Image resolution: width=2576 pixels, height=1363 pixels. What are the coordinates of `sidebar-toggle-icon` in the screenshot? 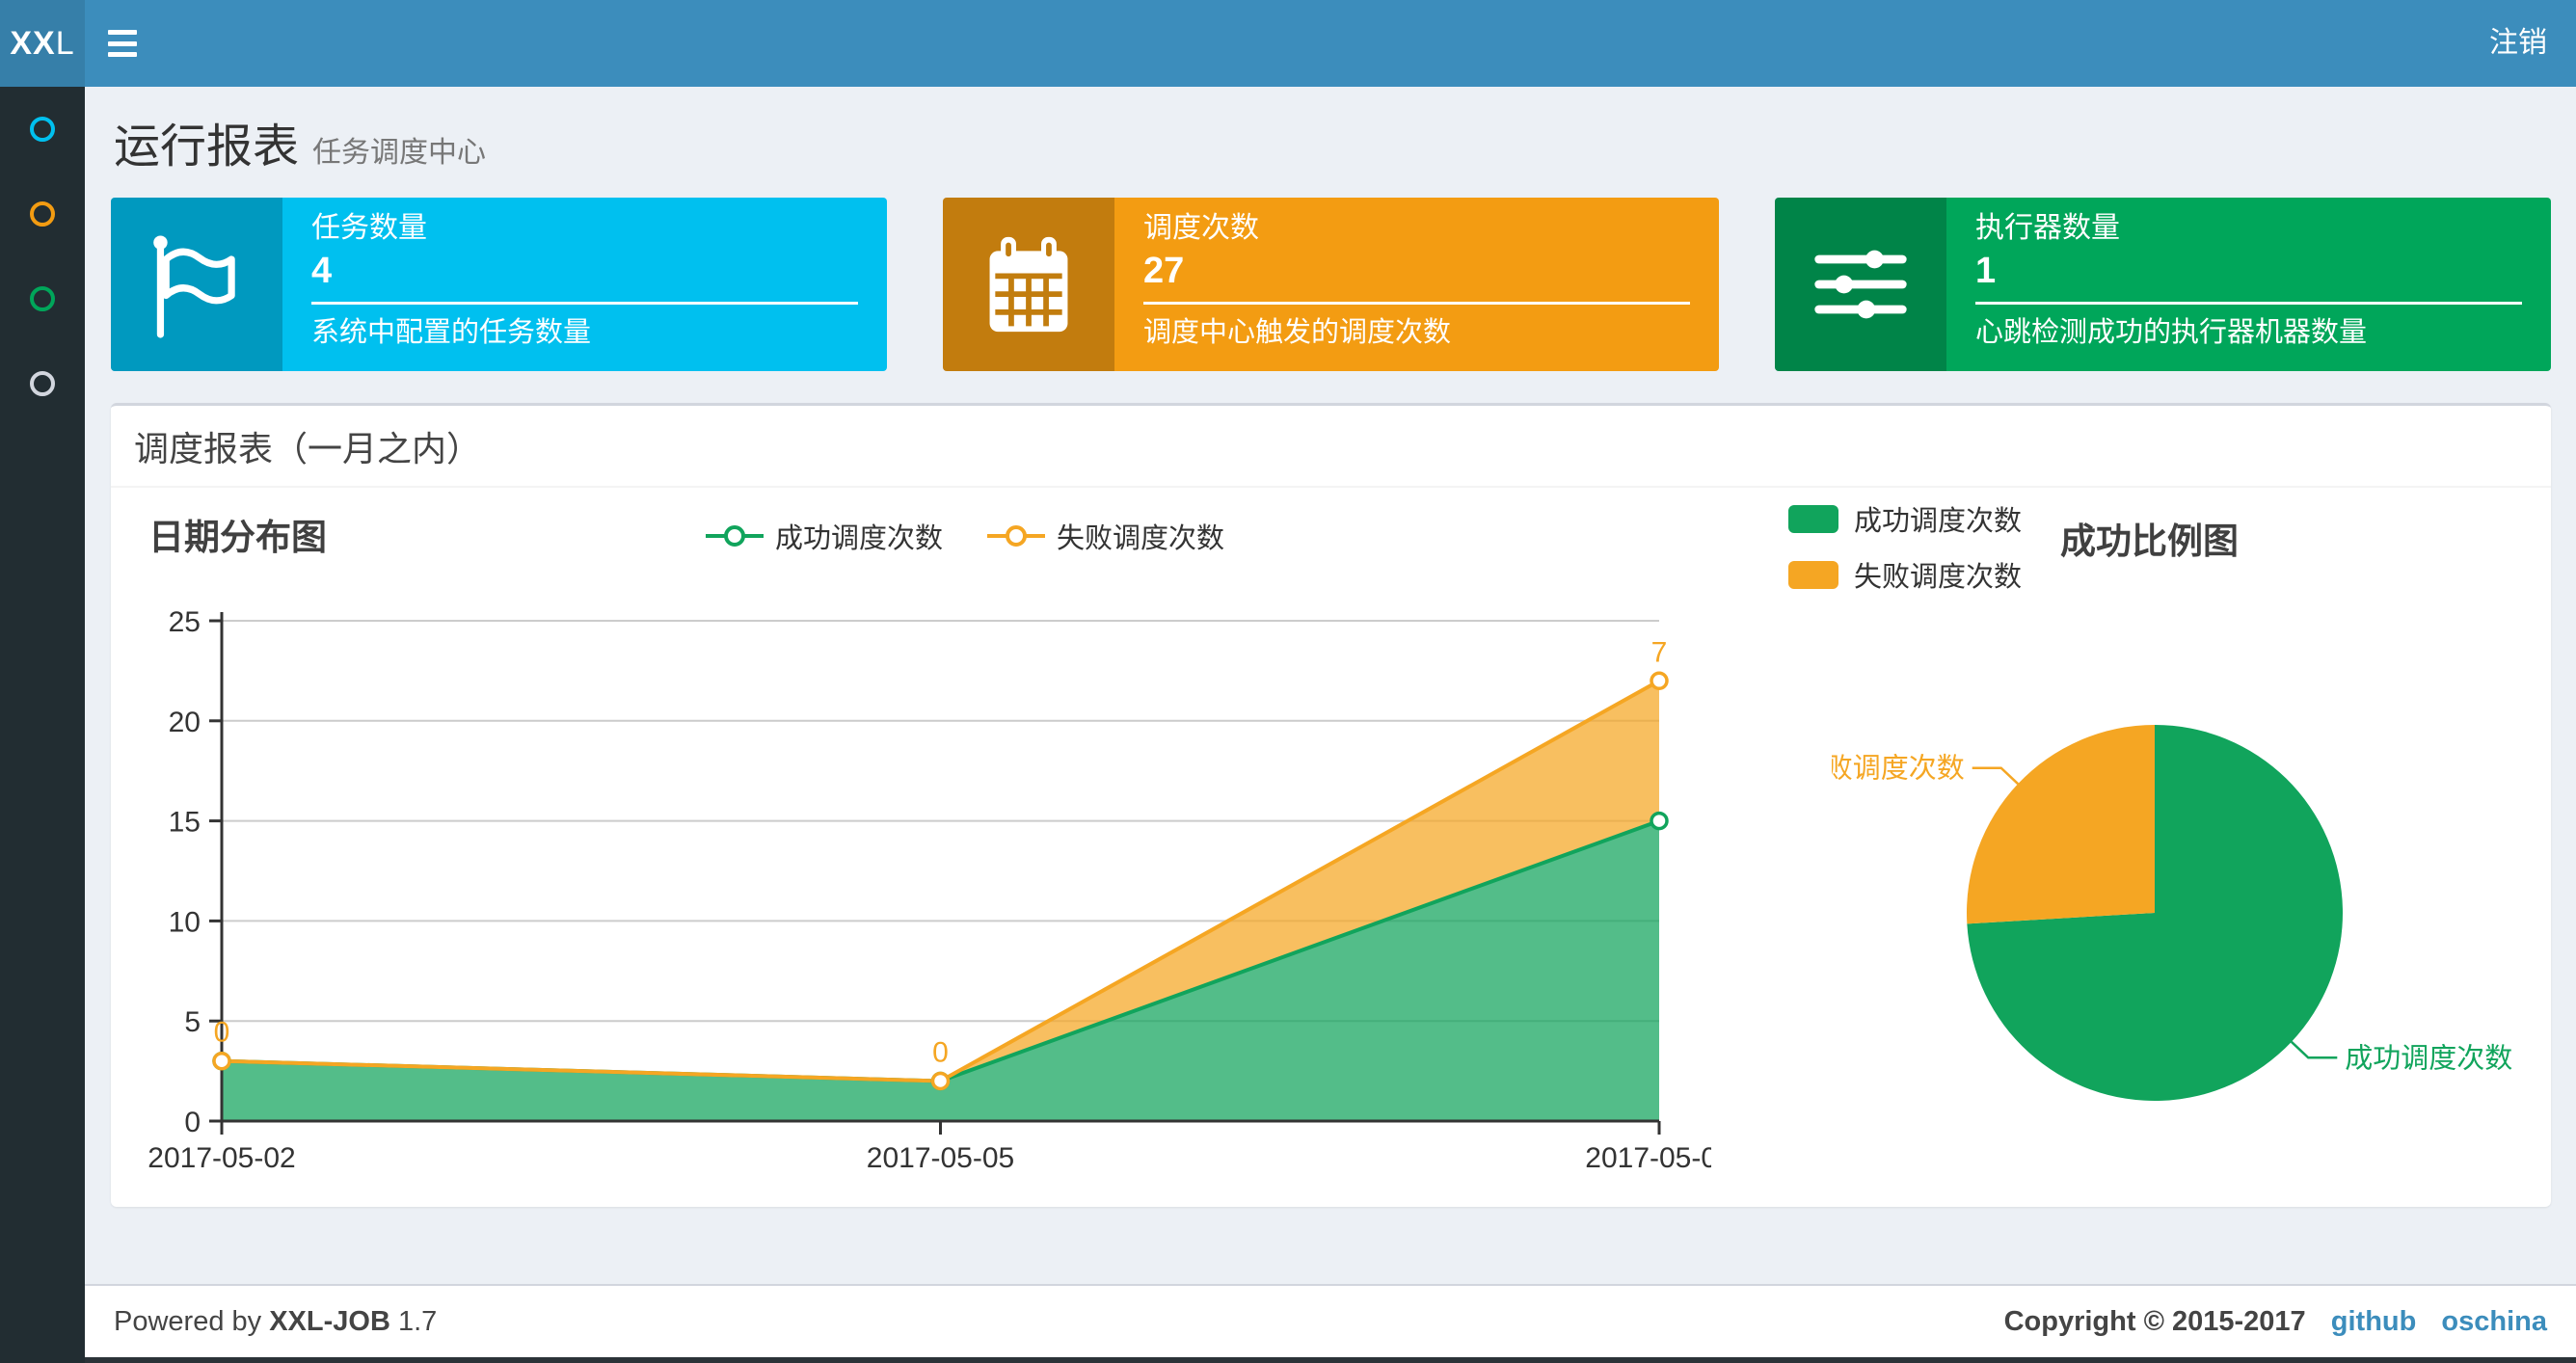 It's located at (125, 43).